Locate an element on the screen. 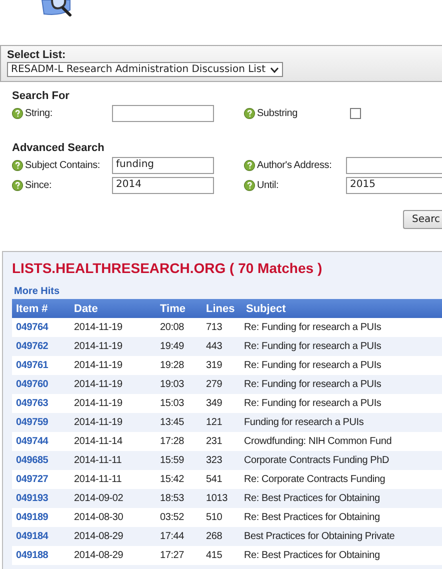 The image size is (442, 569). text-field: 2015 is located at coordinates (394, 185).